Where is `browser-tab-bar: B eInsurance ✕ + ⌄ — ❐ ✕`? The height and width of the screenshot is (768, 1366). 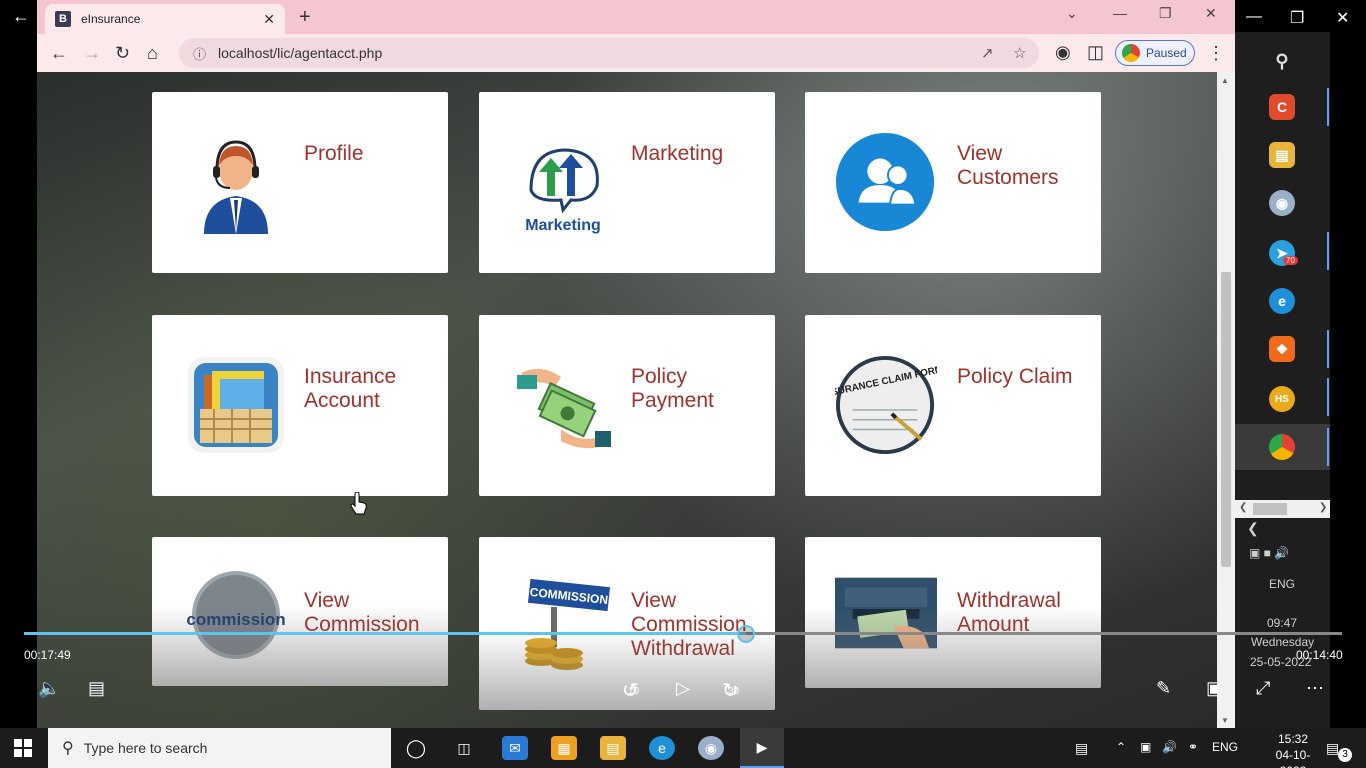 browser-tab-bar: B eInsurance ✕ + ⌄ — ❐ ✕ is located at coordinates (636, 17).